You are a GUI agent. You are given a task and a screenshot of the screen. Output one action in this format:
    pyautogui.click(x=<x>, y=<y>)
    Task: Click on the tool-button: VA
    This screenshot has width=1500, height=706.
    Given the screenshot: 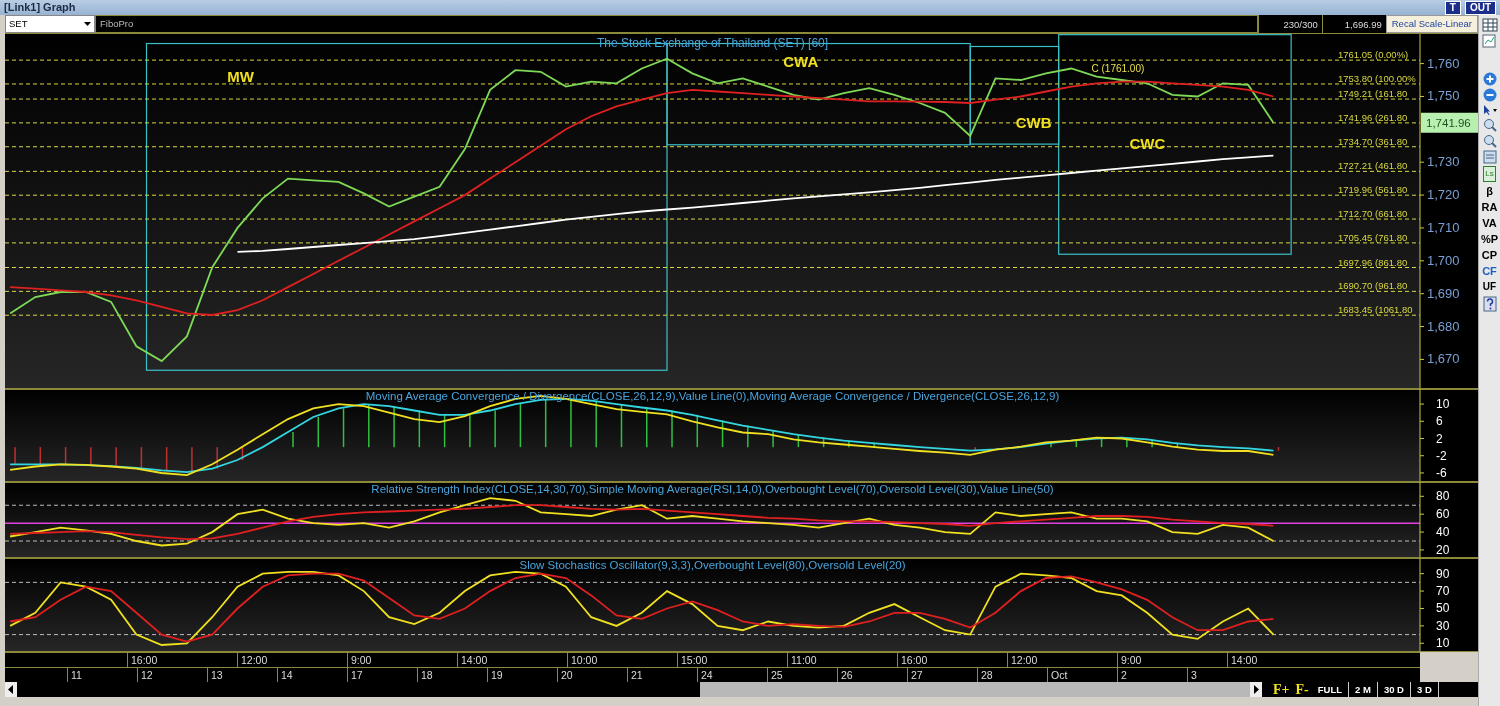 What is the action you would take?
    pyautogui.click(x=1489, y=223)
    